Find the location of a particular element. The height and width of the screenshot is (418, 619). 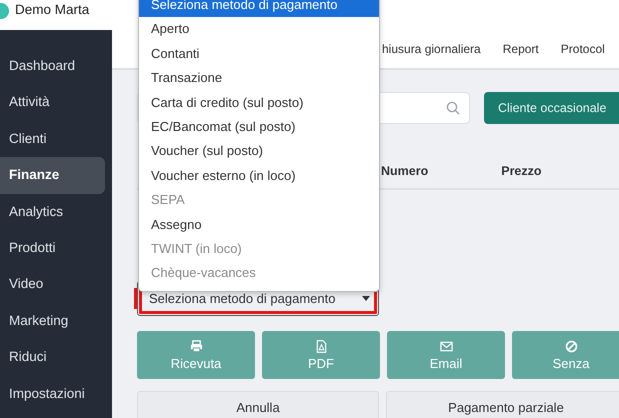

dropdown-option: SEPA is located at coordinates (259, 200).